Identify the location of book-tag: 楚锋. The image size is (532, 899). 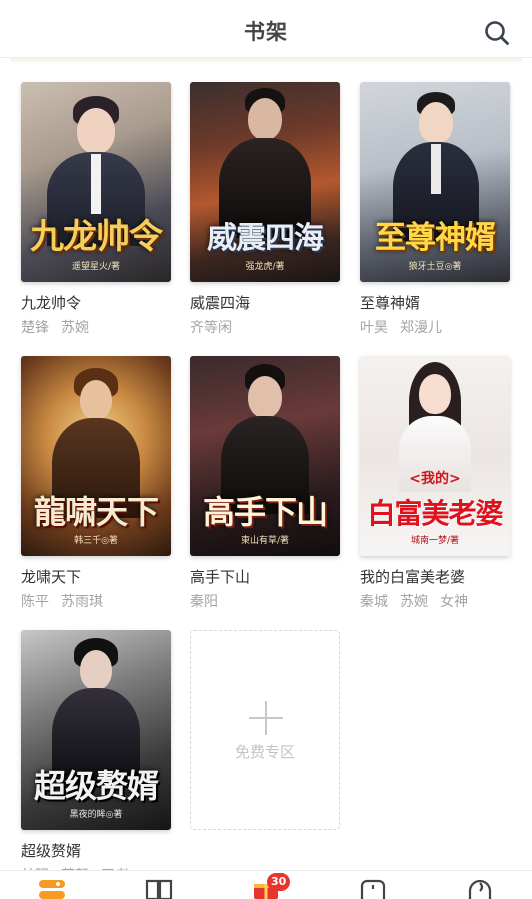
(35, 328).